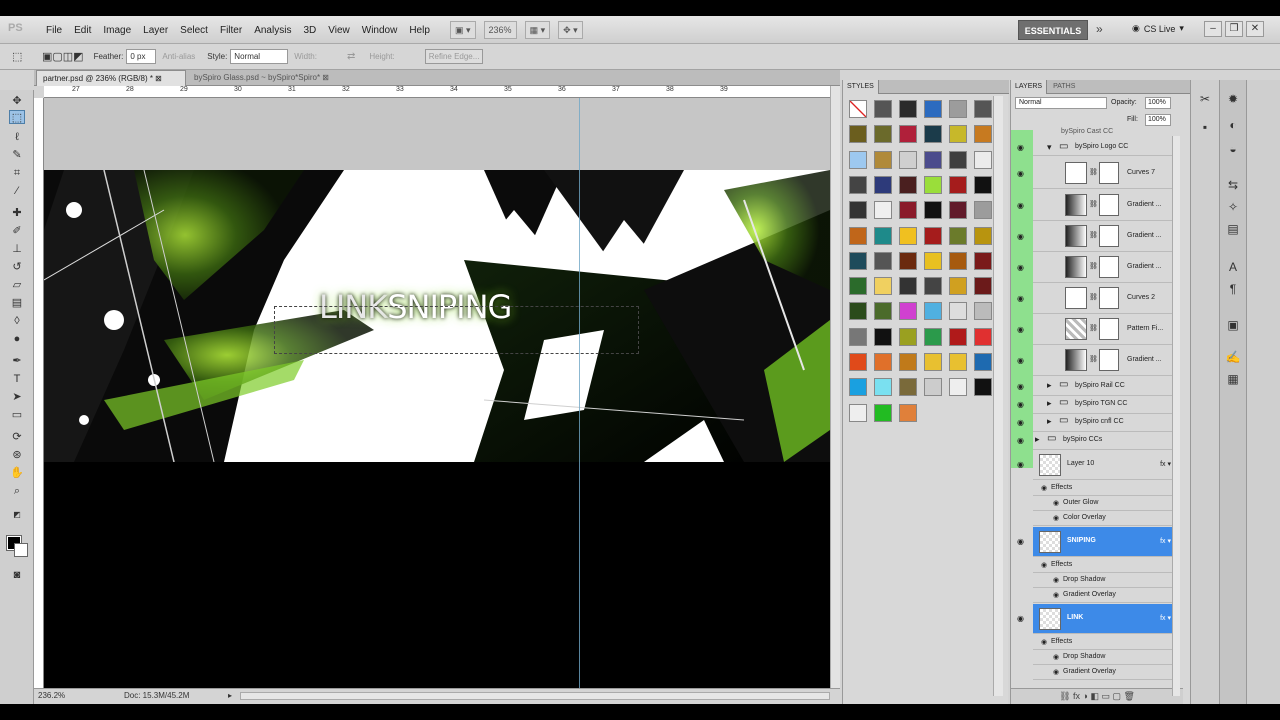 The height and width of the screenshot is (720, 1280). Describe the element at coordinates (1176, 416) in the screenshot. I see `layers-scrollbar` at that location.